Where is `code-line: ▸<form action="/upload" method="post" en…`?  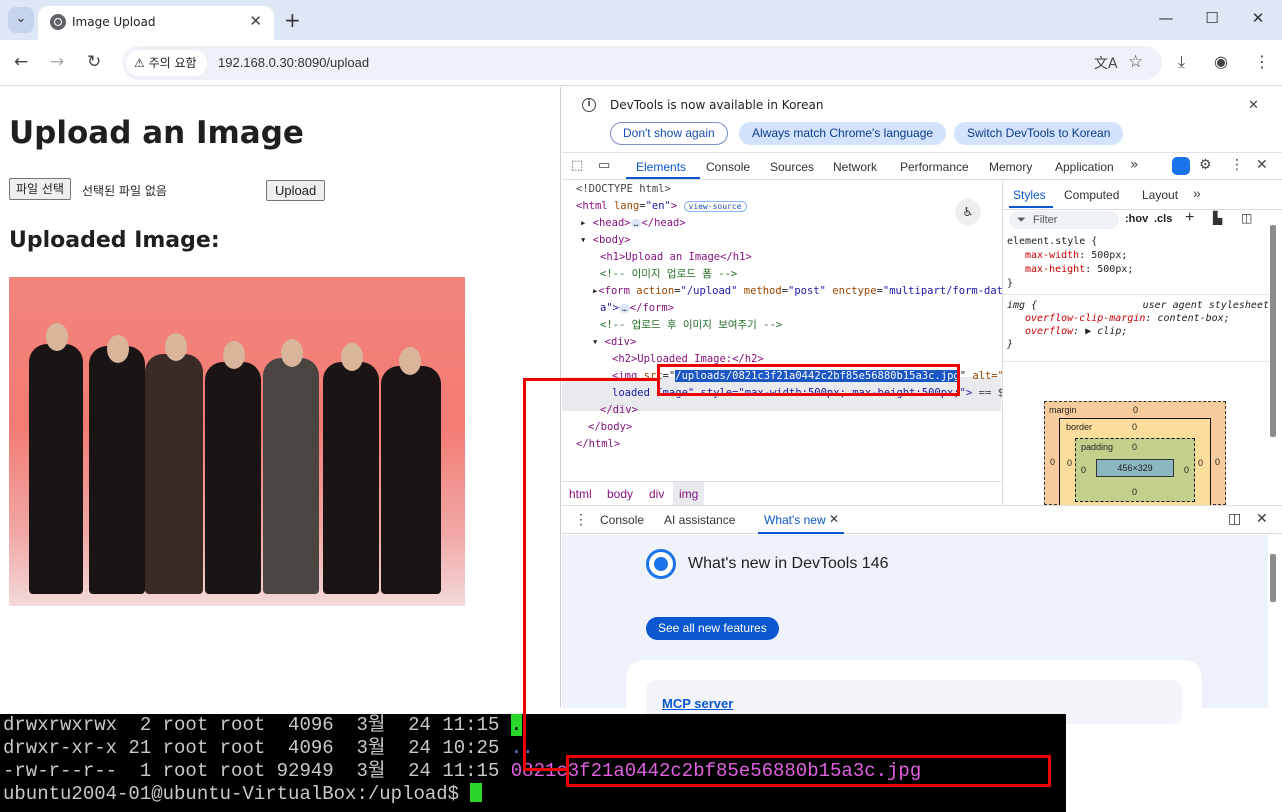 code-line: ▸<form action="/upload" method="post" en… is located at coordinates (797, 291).